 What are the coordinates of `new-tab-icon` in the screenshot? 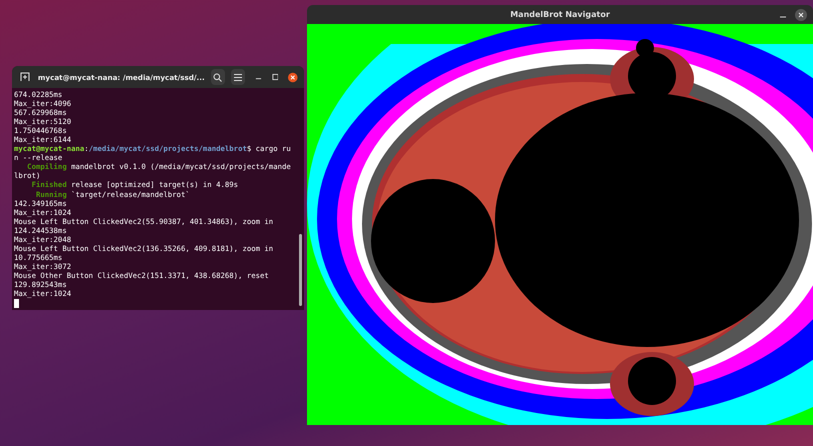 It's located at (25, 77).